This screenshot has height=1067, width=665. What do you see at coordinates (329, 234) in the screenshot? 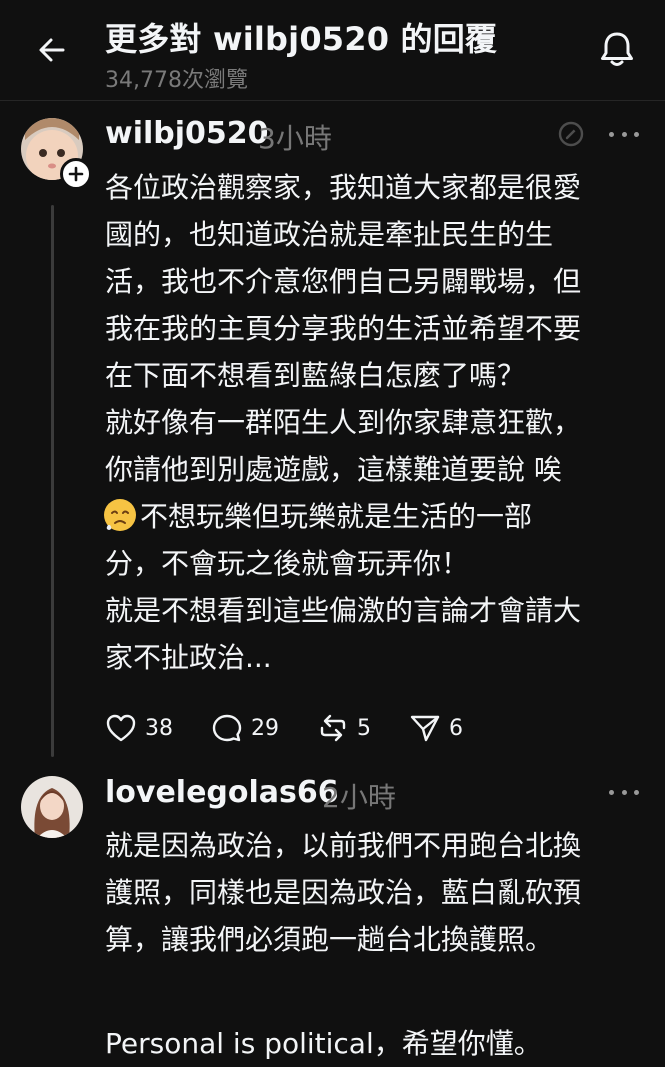
I see `text-line: 國的，也知道政治就是牽扯民生的生` at bounding box center [329, 234].